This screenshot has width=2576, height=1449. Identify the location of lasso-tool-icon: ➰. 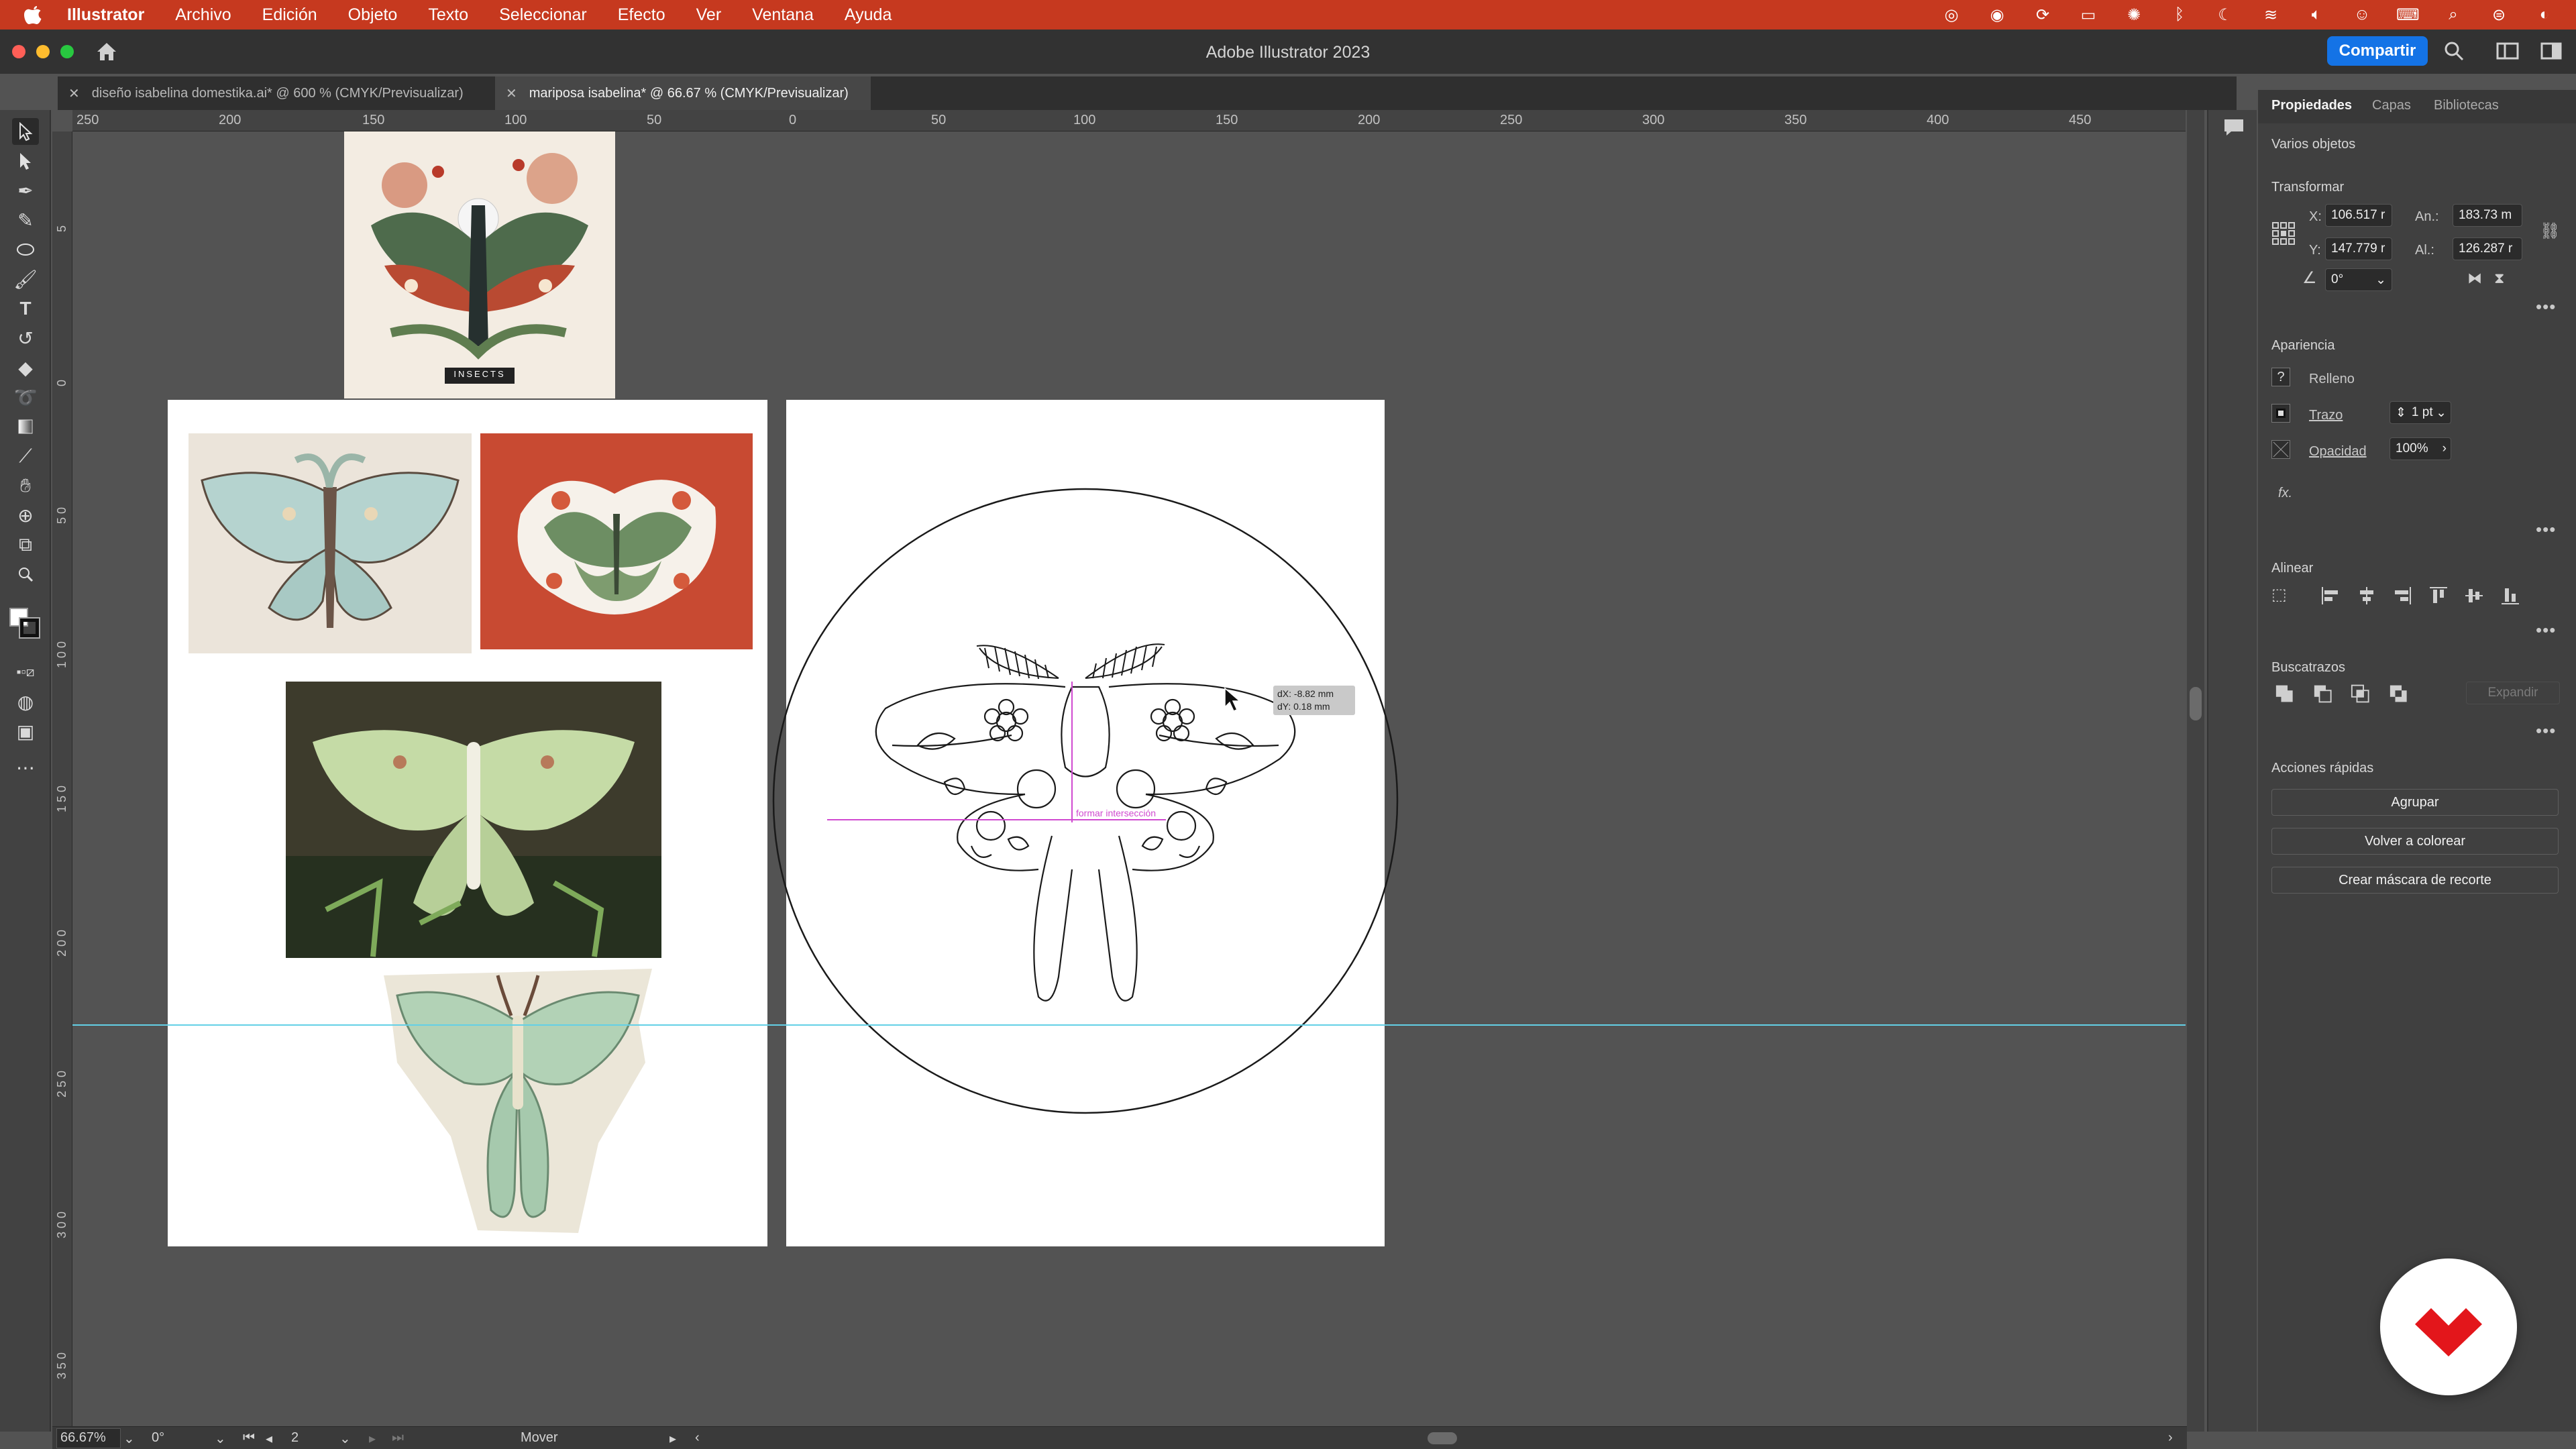
(25, 397).